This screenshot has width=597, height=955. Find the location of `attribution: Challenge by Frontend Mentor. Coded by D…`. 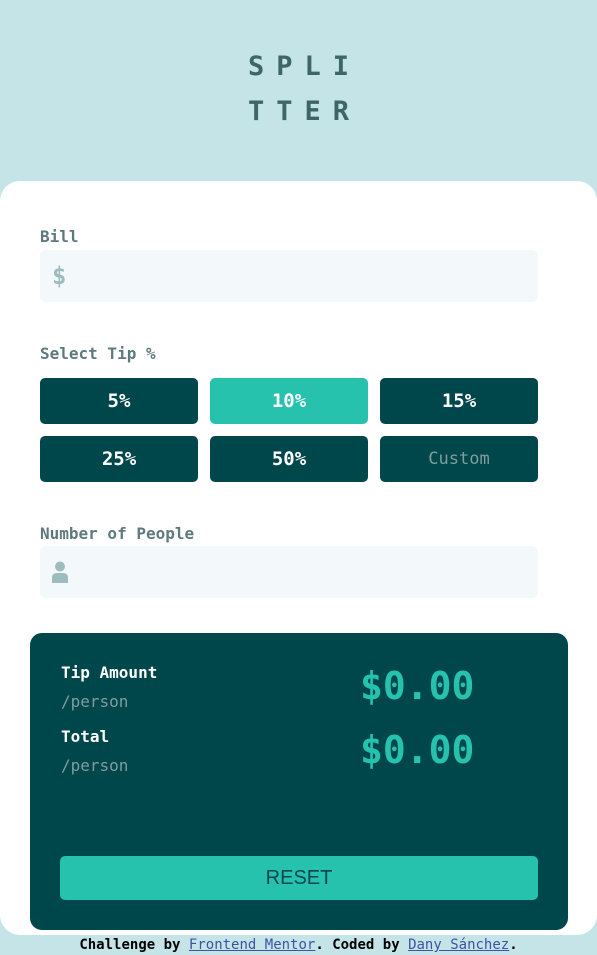

attribution: Challenge by Frontend Mentor. Coded by D… is located at coordinates (298, 945).